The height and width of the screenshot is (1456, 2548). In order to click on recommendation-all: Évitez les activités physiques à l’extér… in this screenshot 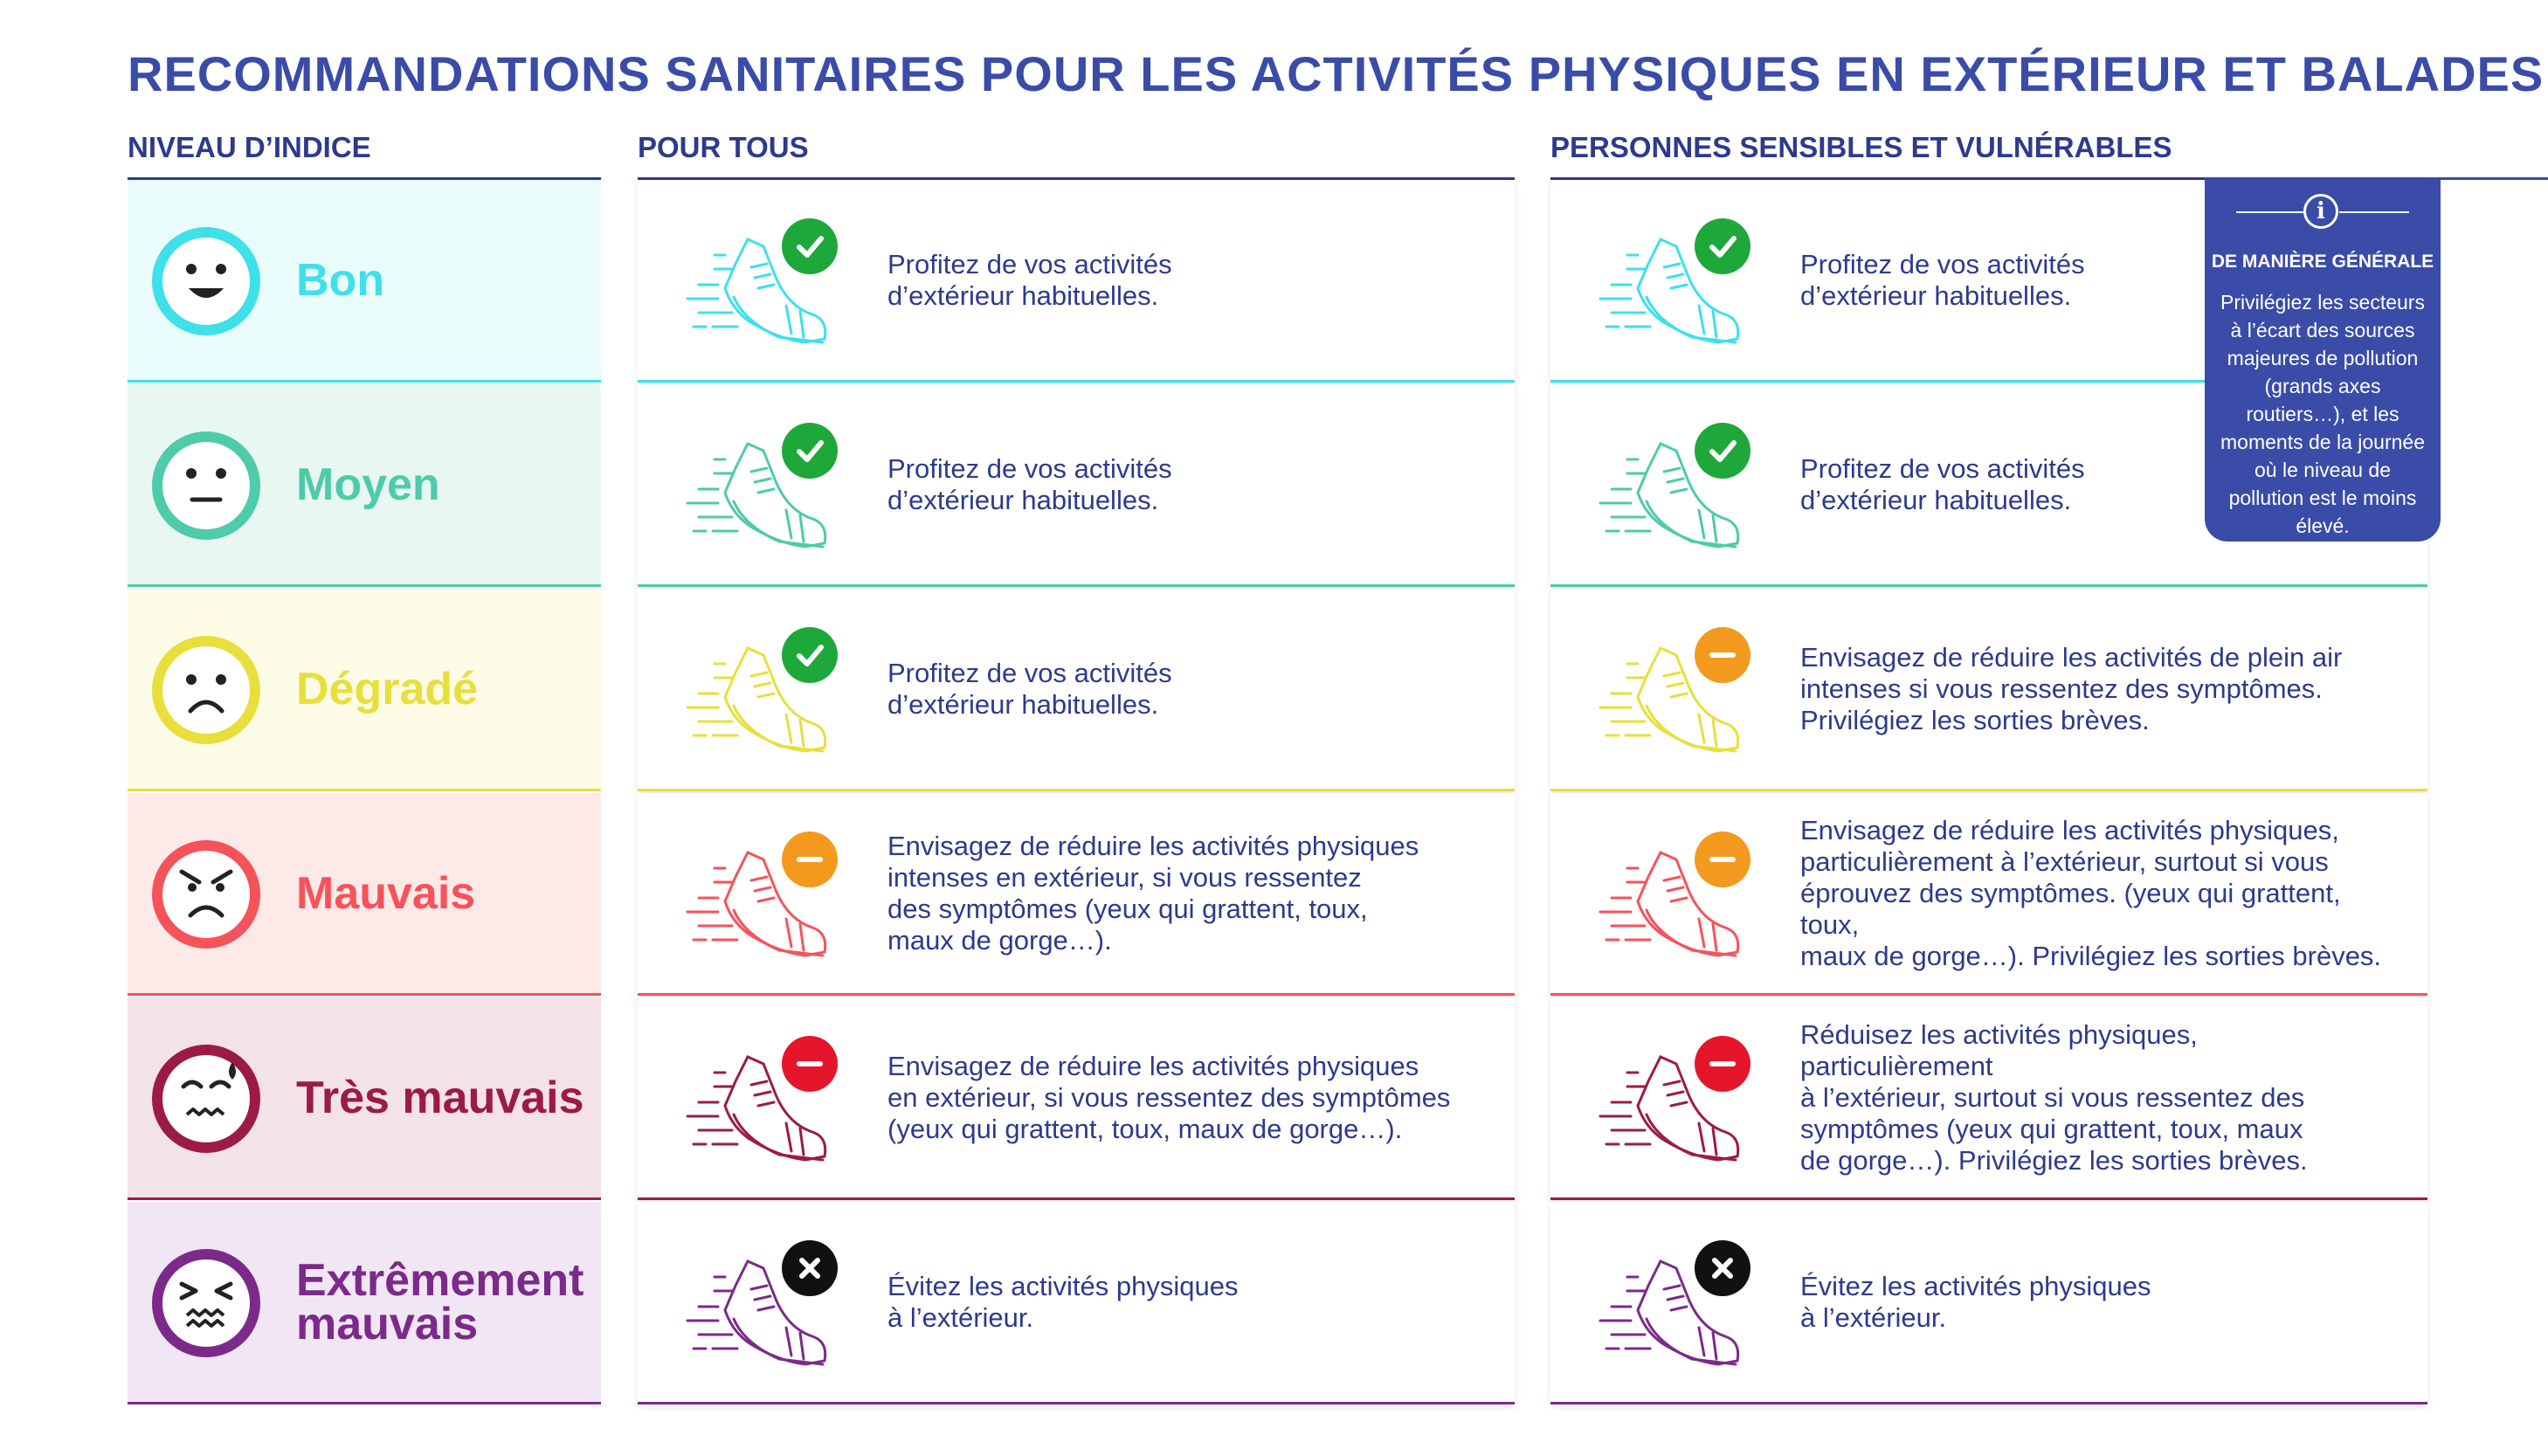, I will do `click(1077, 1303)`.